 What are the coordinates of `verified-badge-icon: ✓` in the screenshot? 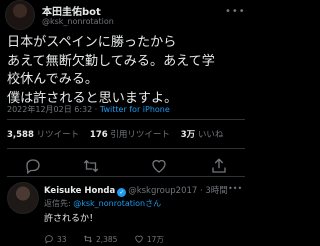 It's located at (122, 192).